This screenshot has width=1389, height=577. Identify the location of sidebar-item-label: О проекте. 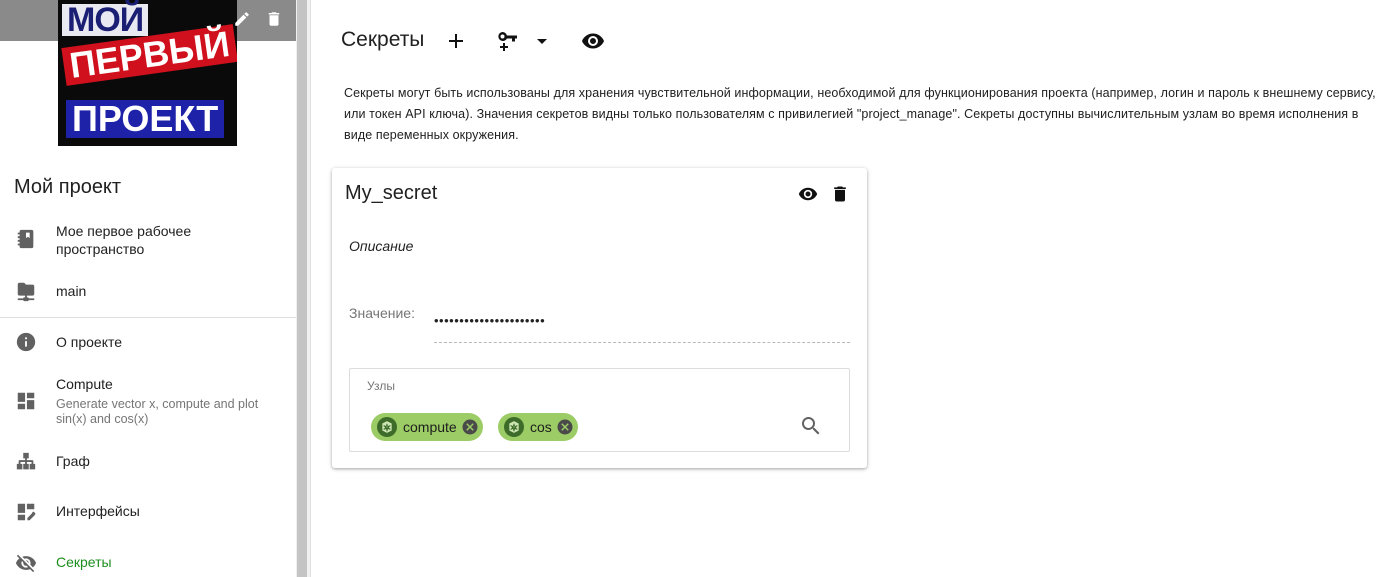
(89, 342).